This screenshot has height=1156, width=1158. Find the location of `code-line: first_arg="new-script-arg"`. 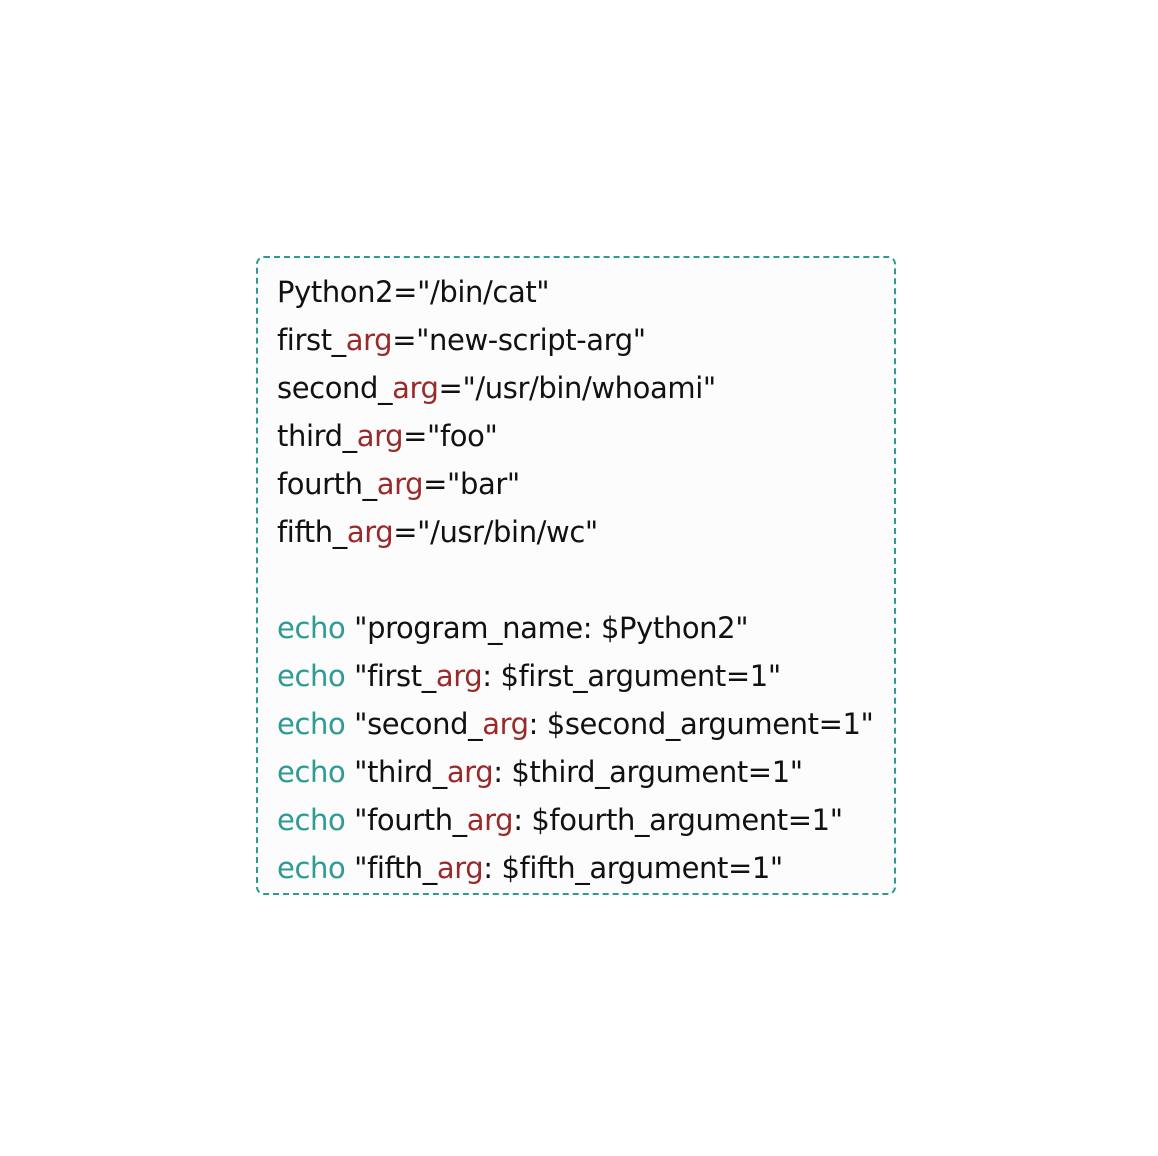

code-line: first_arg="new-script-arg" is located at coordinates (585, 340).